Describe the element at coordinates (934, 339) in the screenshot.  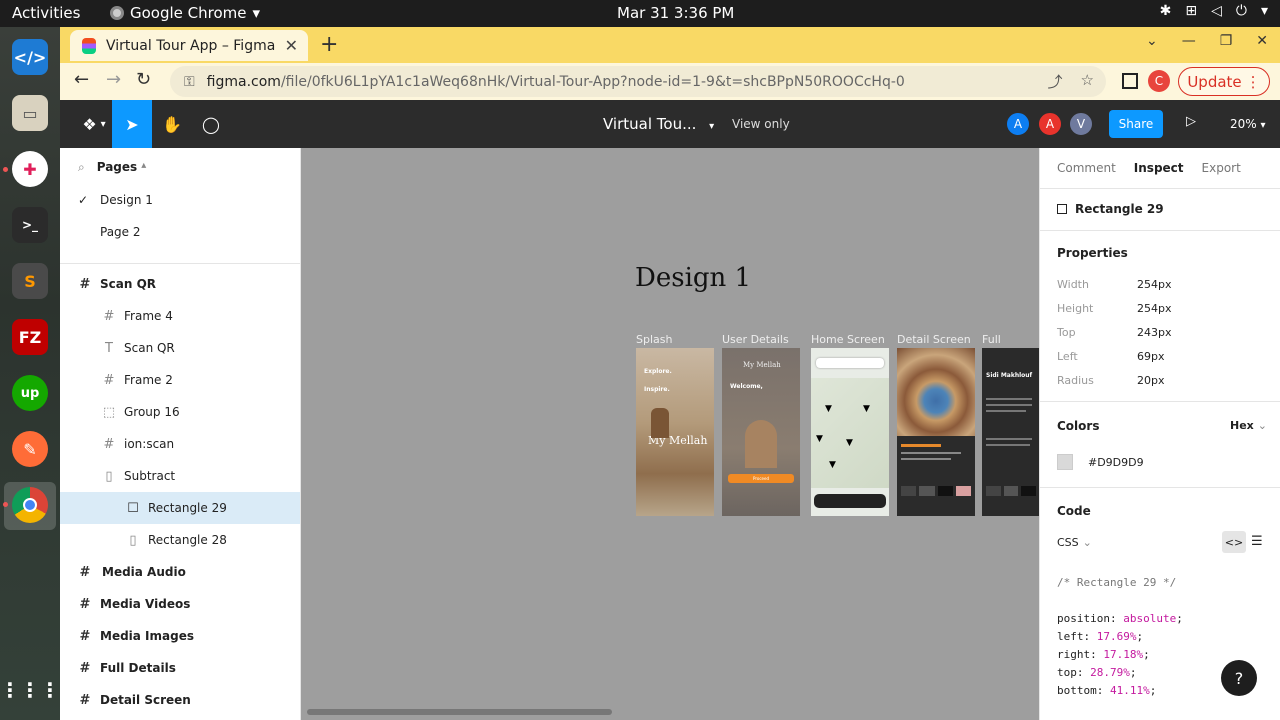
I see `frame-label: Detail Screen` at that location.